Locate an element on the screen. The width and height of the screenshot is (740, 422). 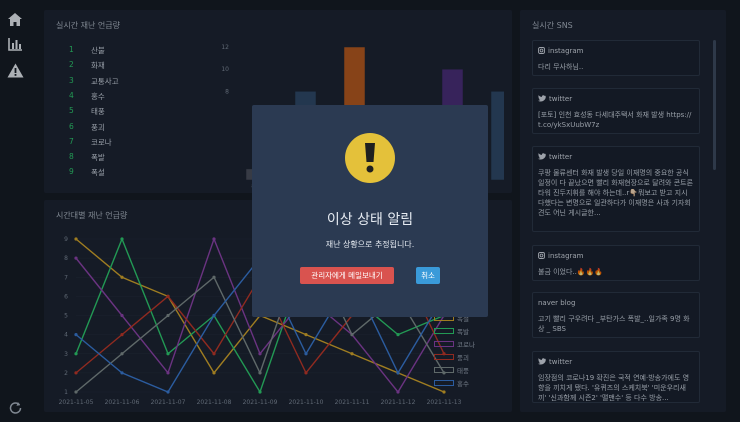
cancel-button: 취소 is located at coordinates (428, 275).